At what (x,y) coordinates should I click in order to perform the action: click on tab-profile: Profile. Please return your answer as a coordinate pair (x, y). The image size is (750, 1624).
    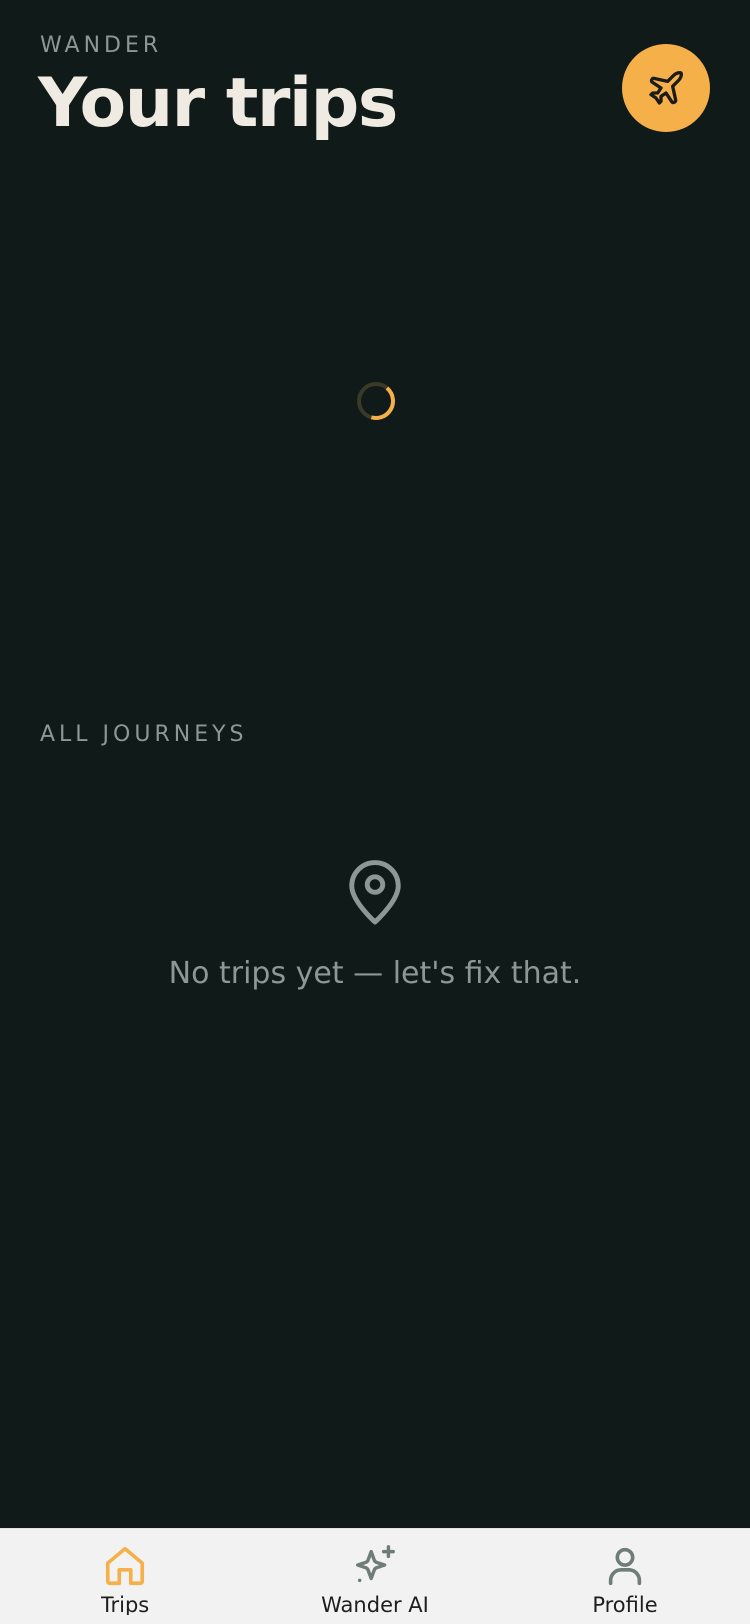
    Looking at the image, I should click on (625, 1576).